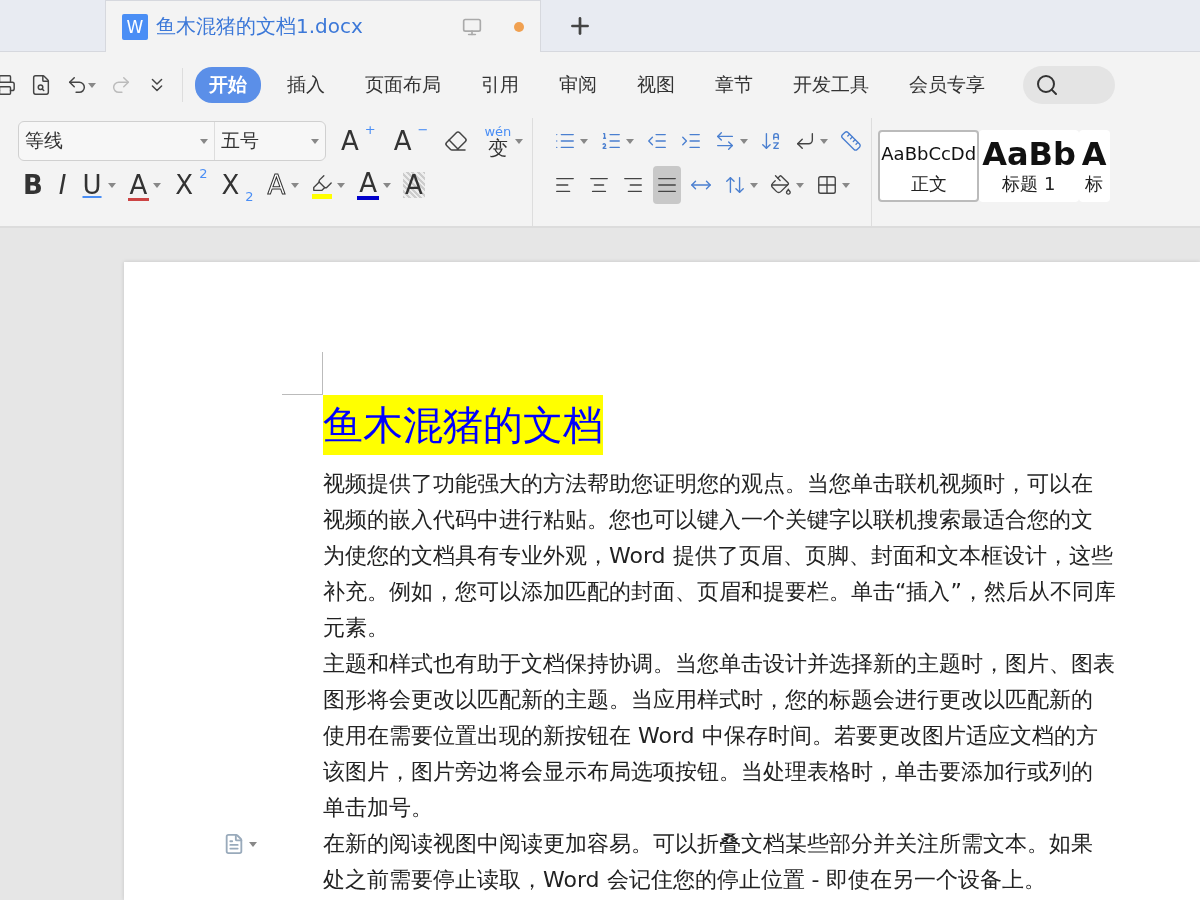 This screenshot has width=1200, height=900. Describe the element at coordinates (356, 628) in the screenshot. I see `body-text-line: 元素。` at that location.